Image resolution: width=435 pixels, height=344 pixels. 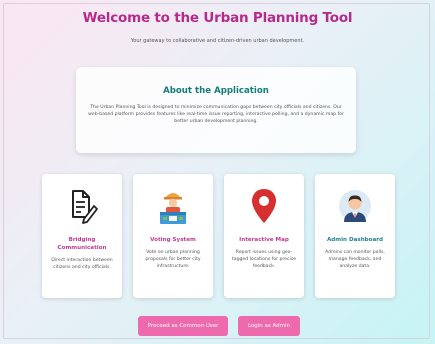 What do you see at coordinates (216, 91) in the screenshot?
I see `about-heading: About the Application` at bounding box center [216, 91].